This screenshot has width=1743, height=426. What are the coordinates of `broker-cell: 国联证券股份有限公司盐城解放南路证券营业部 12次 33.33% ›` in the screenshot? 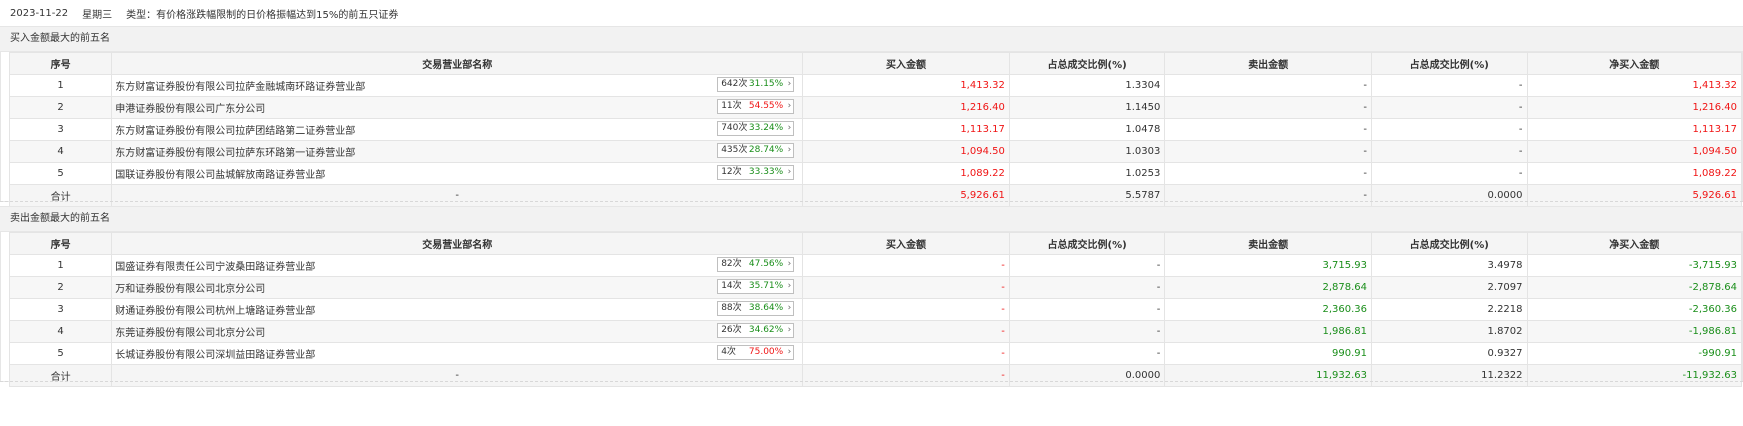 It's located at (457, 173).